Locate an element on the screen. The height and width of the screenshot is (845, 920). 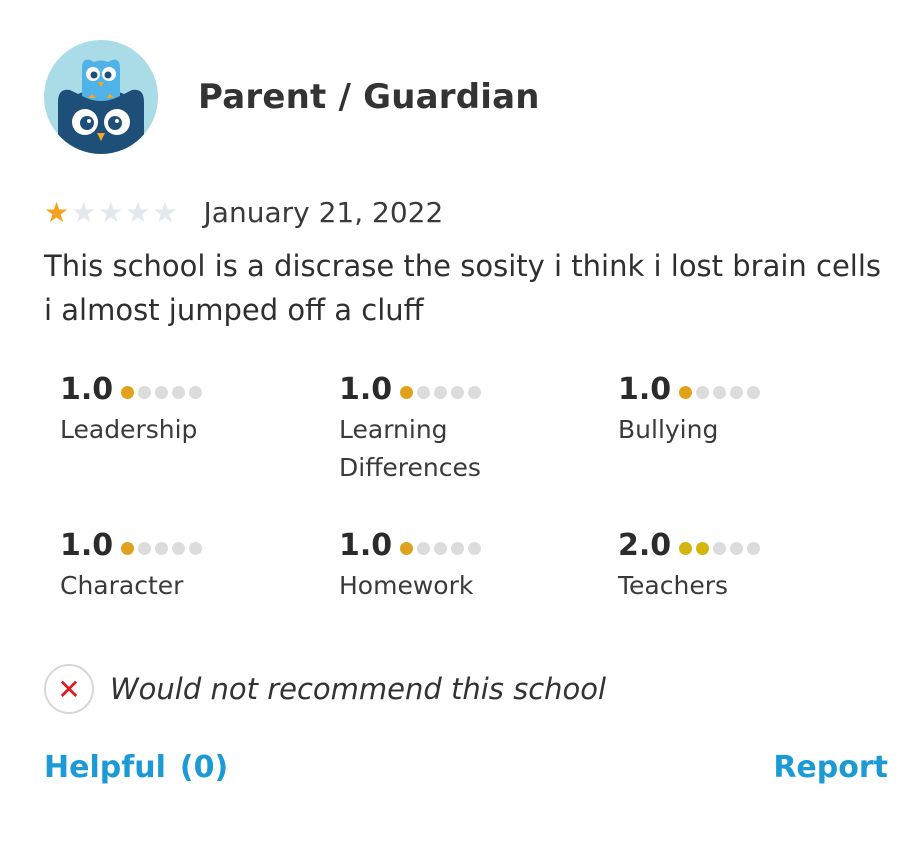
topic-label: Teachers is located at coordinates (673, 585).